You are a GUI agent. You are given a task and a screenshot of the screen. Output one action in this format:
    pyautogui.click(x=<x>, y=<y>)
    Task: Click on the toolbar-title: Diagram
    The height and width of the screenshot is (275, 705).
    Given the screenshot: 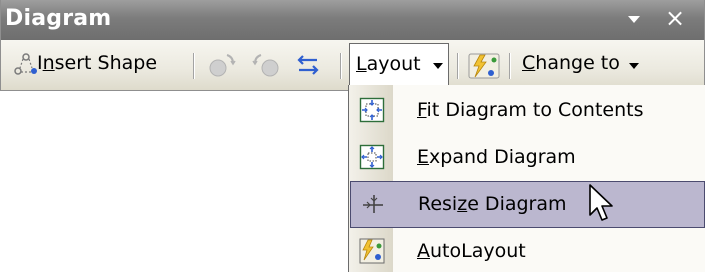 What is the action you would take?
    pyautogui.click(x=58, y=18)
    